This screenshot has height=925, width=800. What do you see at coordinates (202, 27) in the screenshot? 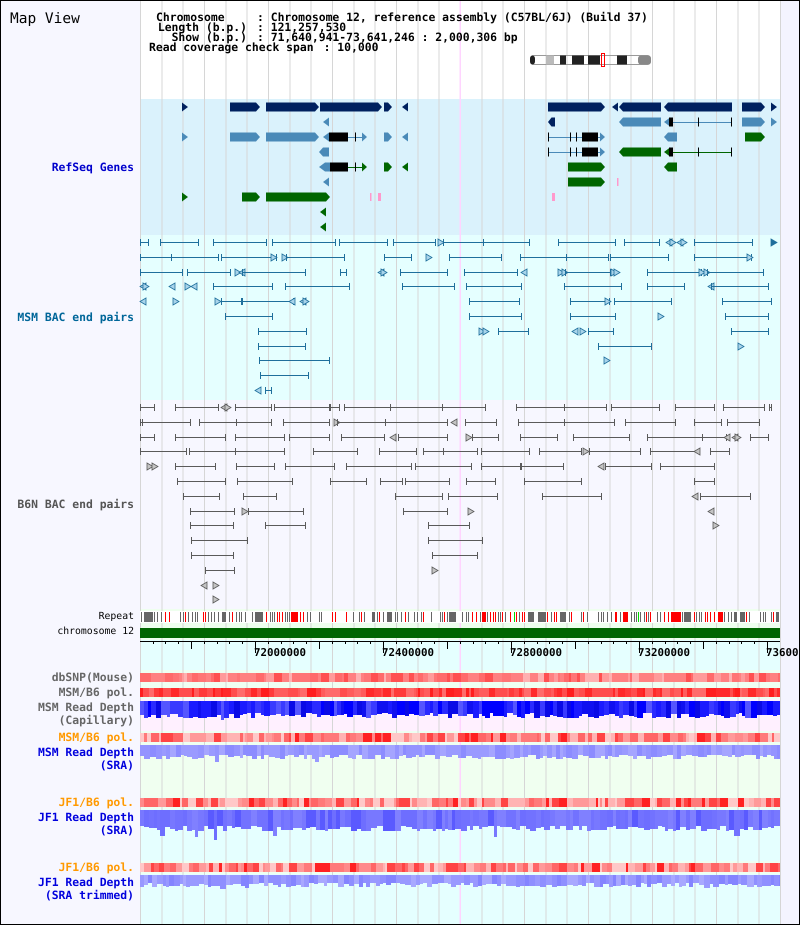
I see `info-label: Length (b.p.)` at bounding box center [202, 27].